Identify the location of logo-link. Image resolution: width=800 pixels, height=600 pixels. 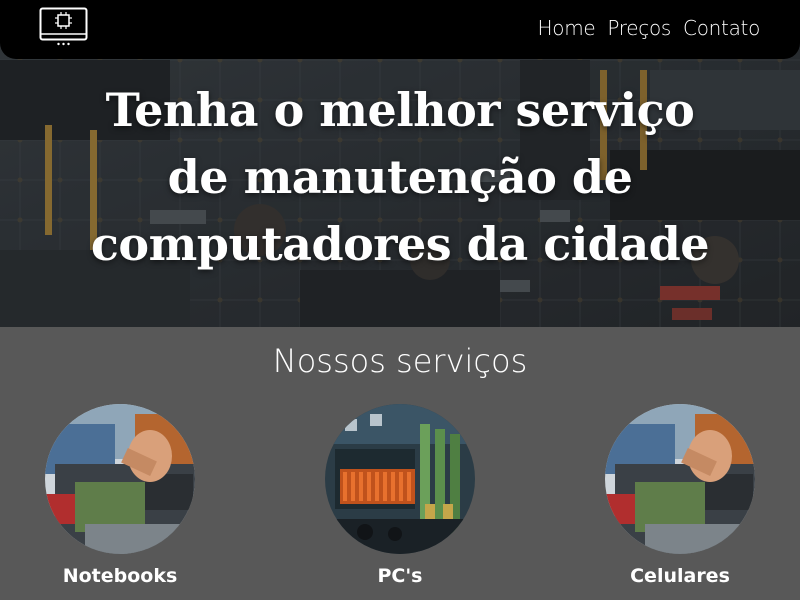
(63, 28).